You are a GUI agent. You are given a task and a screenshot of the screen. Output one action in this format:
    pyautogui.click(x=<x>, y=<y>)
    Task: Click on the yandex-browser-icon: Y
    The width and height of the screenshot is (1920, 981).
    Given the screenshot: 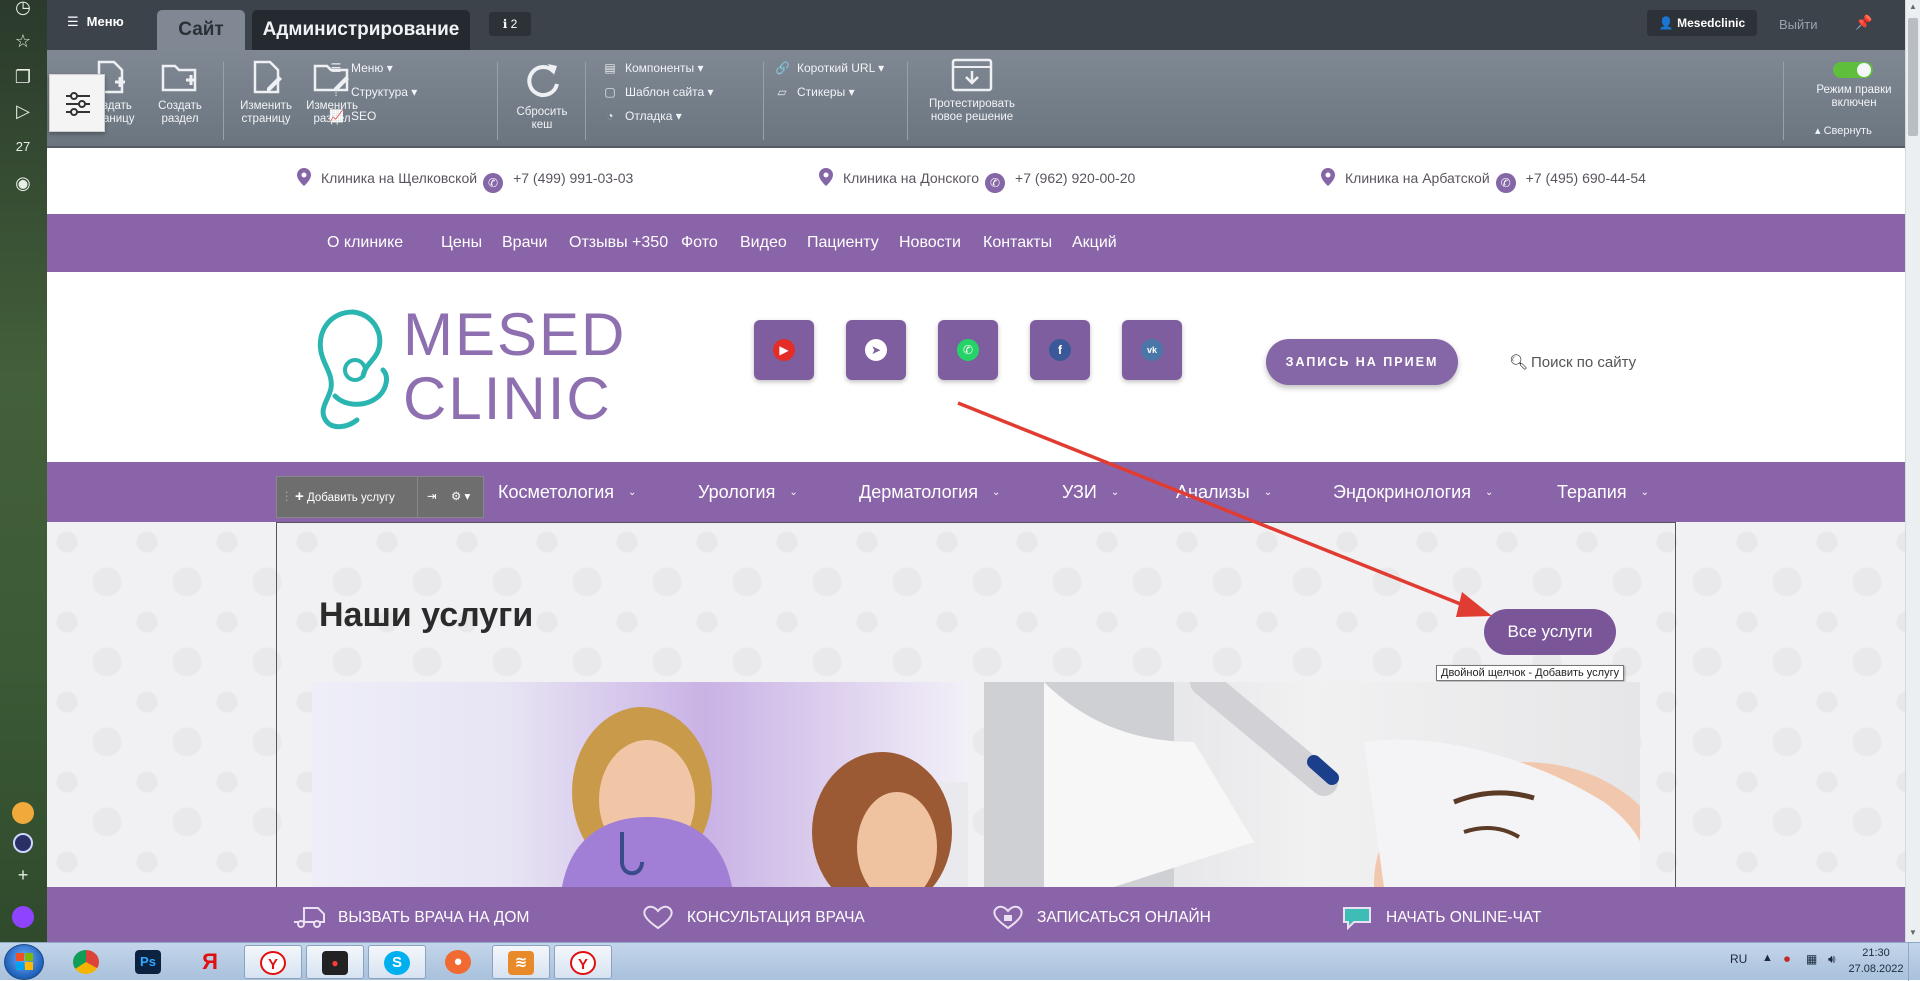 What is the action you would take?
    pyautogui.click(x=273, y=963)
    